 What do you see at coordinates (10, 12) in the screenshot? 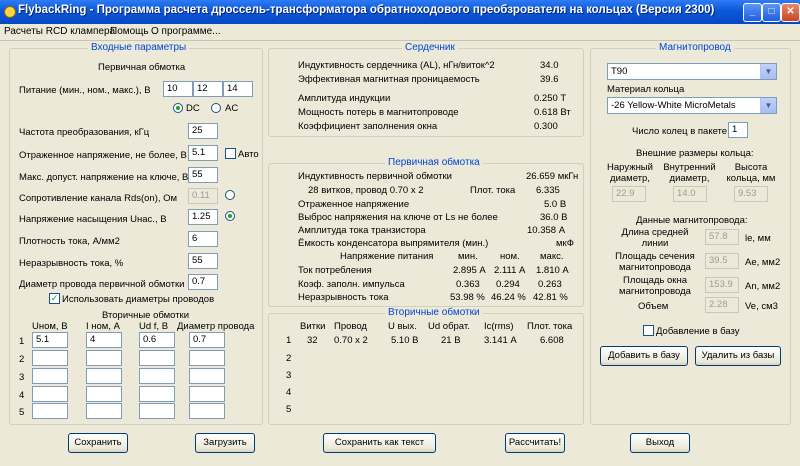
I see `app-icon` at bounding box center [10, 12].